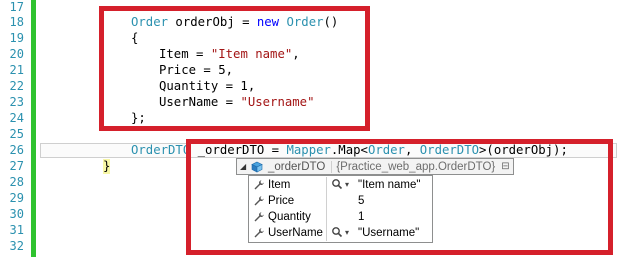 This screenshot has height=257, width=617. What do you see at coordinates (16, 22) in the screenshot?
I see `line-number: 18` at bounding box center [16, 22].